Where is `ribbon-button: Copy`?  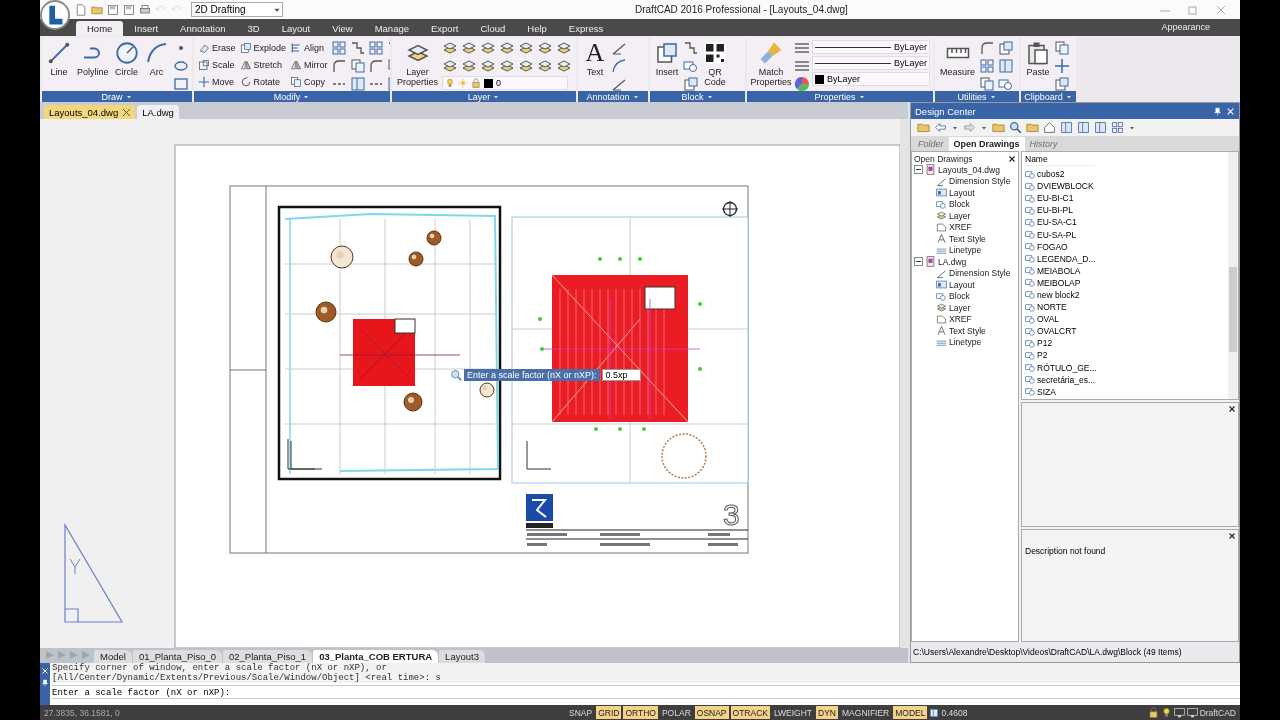
ribbon-button: Copy is located at coordinates (309, 81).